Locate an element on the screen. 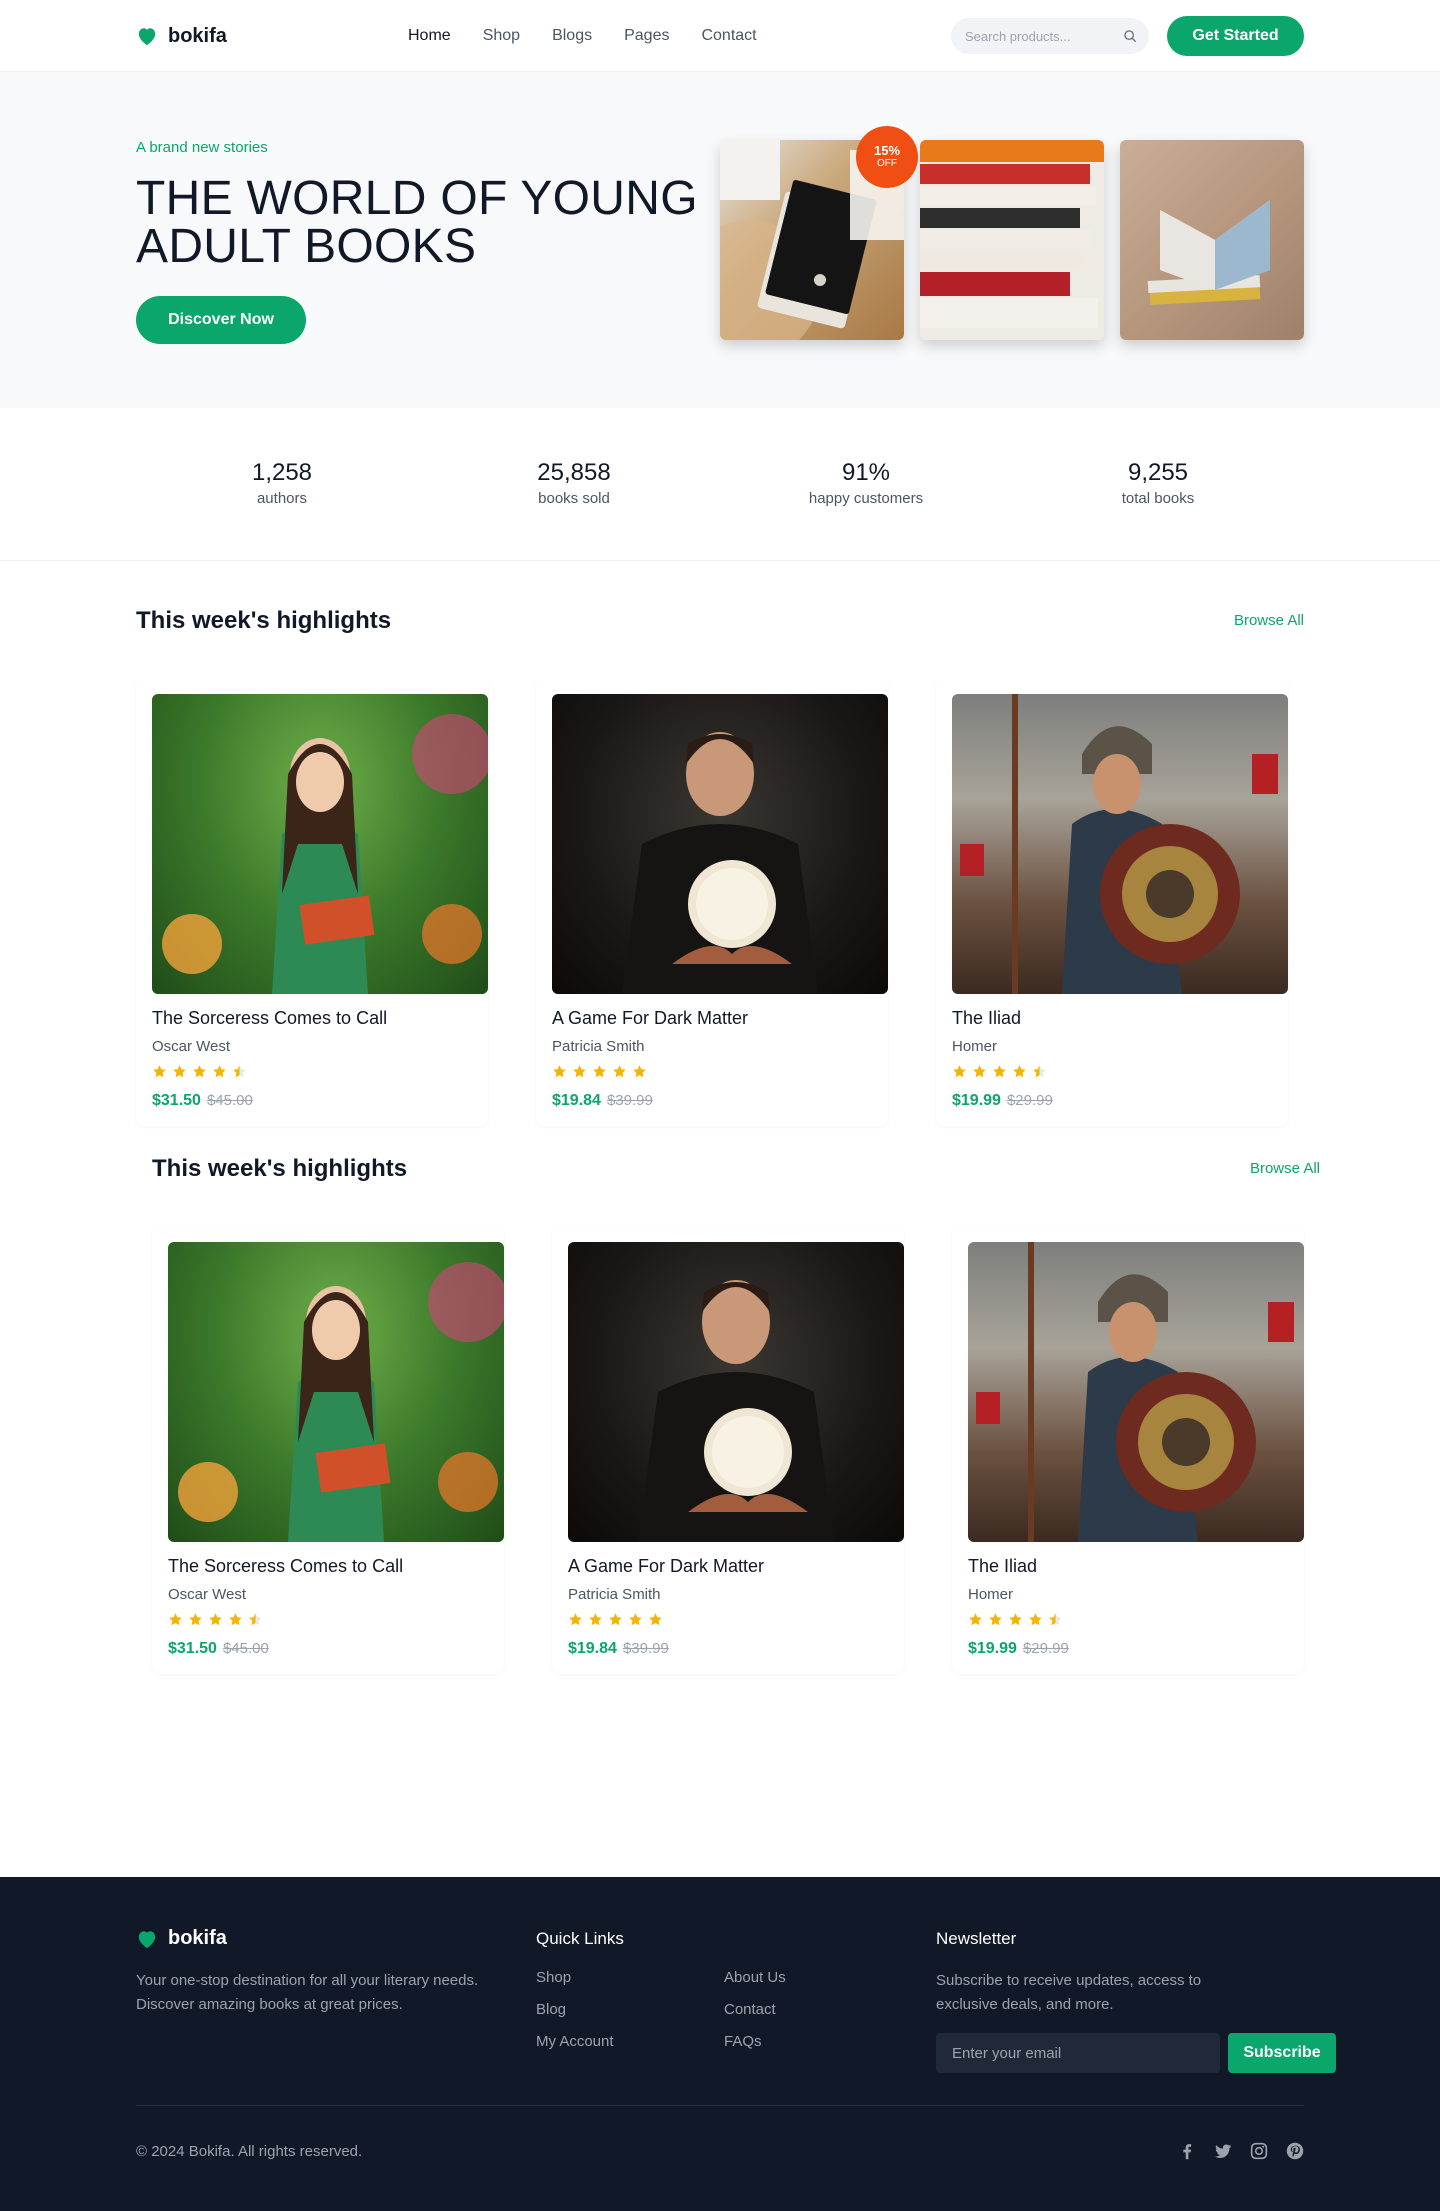 The width and height of the screenshot is (1440, 2211). footer-link-faqs: FAQs is located at coordinates (743, 2041).